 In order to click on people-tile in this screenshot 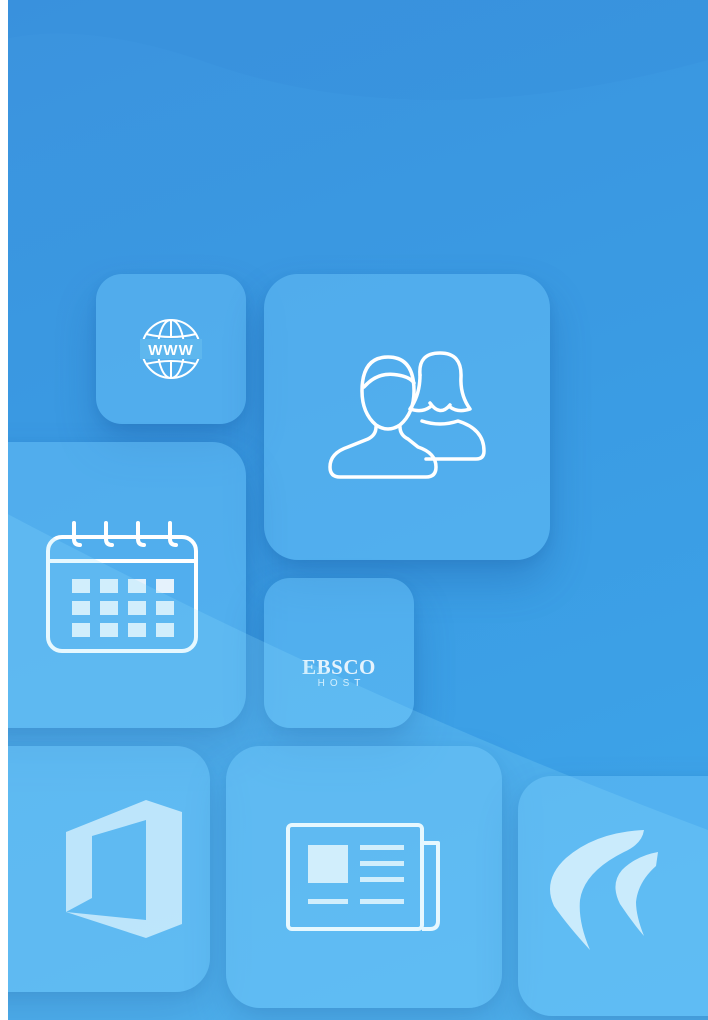, I will do `click(407, 417)`.